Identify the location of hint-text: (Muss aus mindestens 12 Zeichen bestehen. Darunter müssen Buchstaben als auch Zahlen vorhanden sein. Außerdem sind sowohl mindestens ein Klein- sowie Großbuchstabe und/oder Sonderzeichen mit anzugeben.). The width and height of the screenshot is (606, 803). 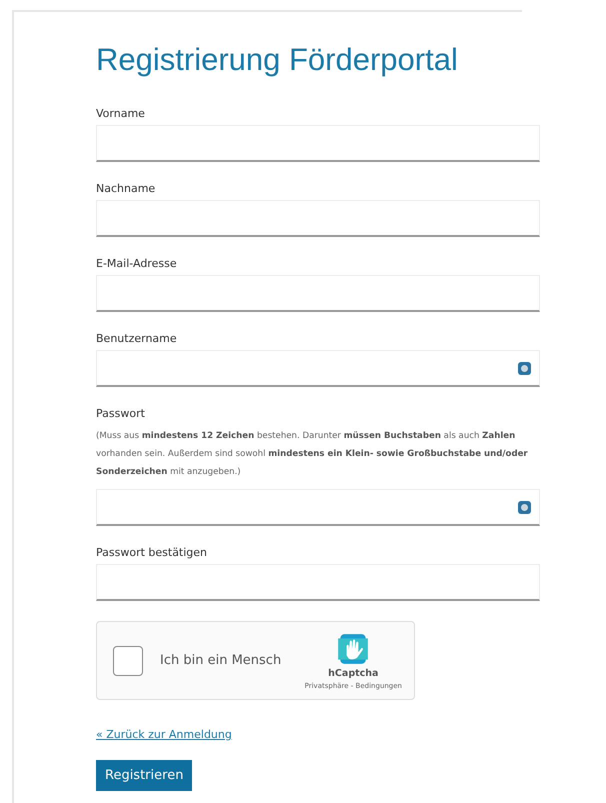
(312, 454).